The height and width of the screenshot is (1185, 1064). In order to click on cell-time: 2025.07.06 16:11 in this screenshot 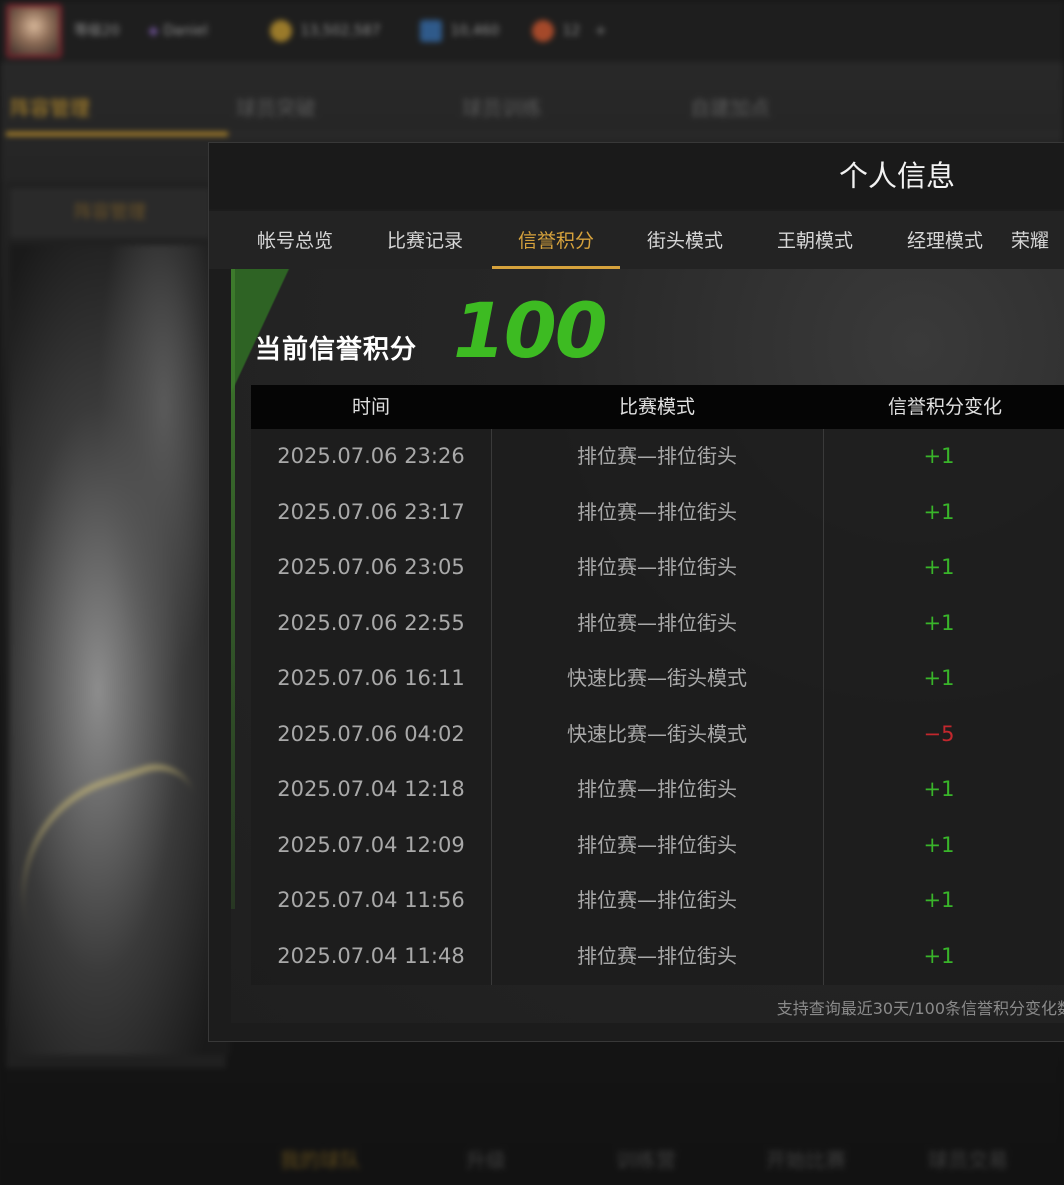, I will do `click(371, 678)`.